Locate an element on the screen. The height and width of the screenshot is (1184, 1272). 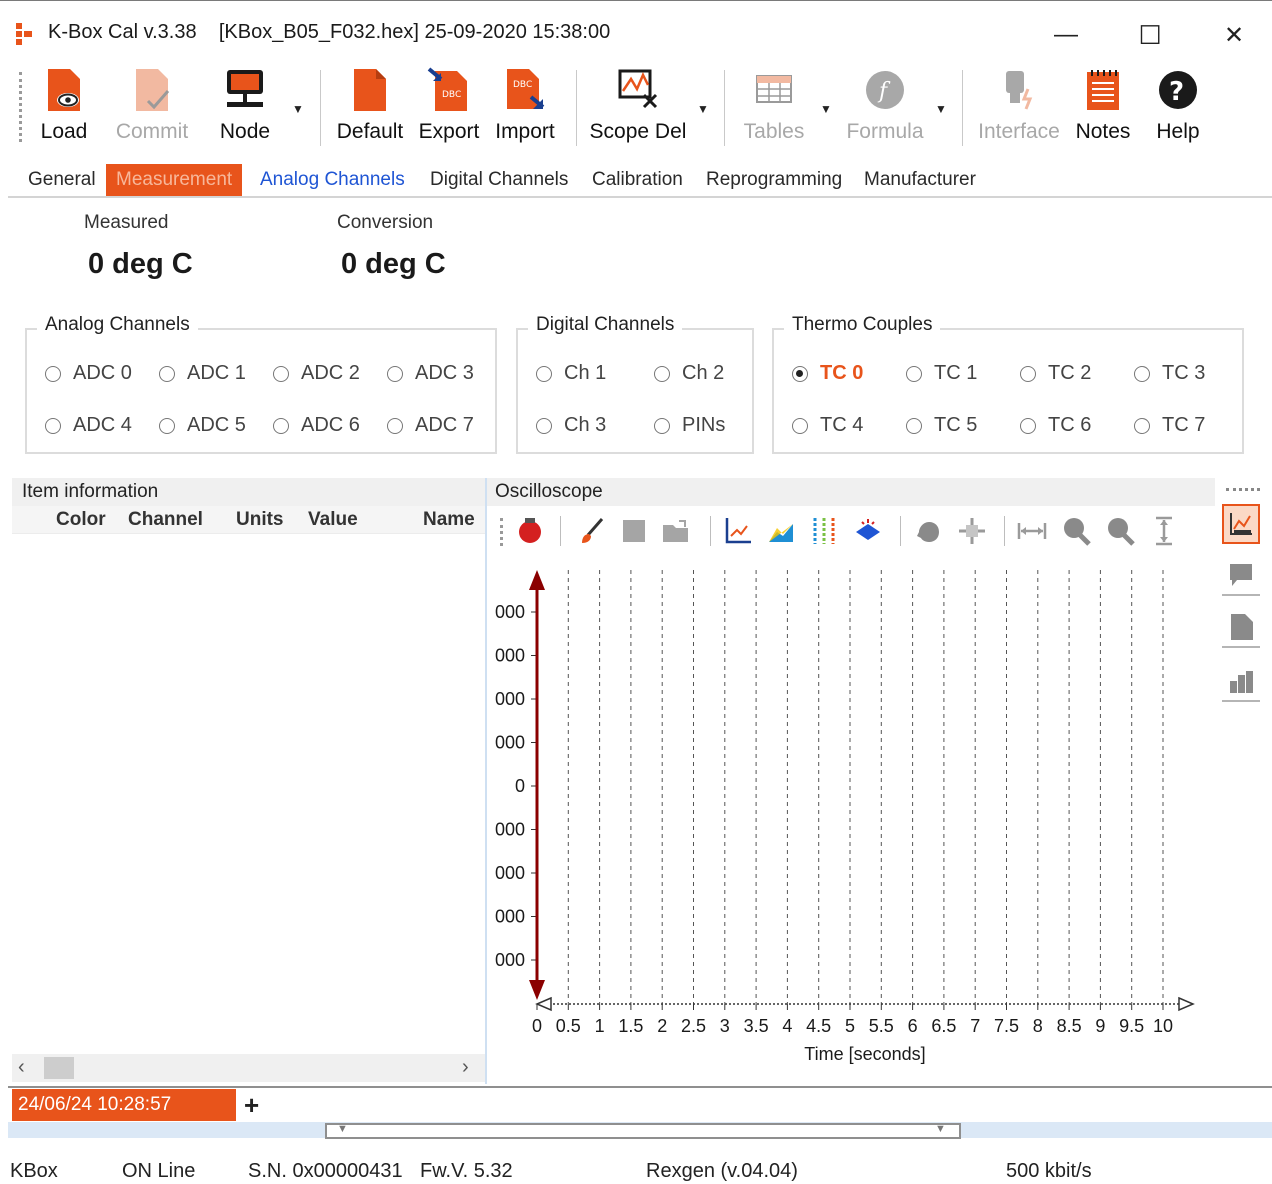
notes-button: Notes is located at coordinates (1103, 109).